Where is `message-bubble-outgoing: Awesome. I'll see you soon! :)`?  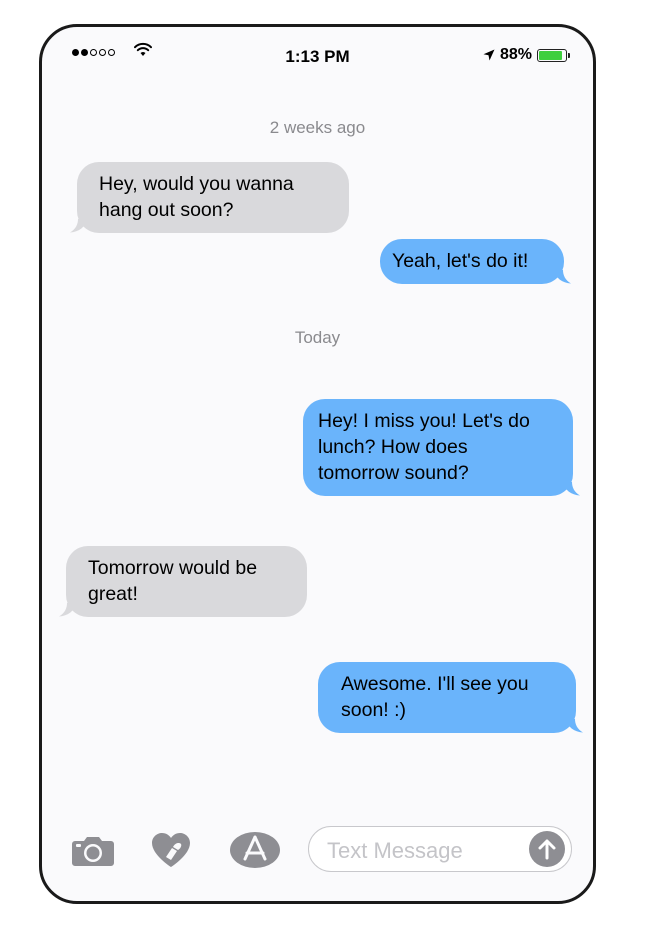 message-bubble-outgoing: Awesome. I'll see you soon! :) is located at coordinates (450, 697).